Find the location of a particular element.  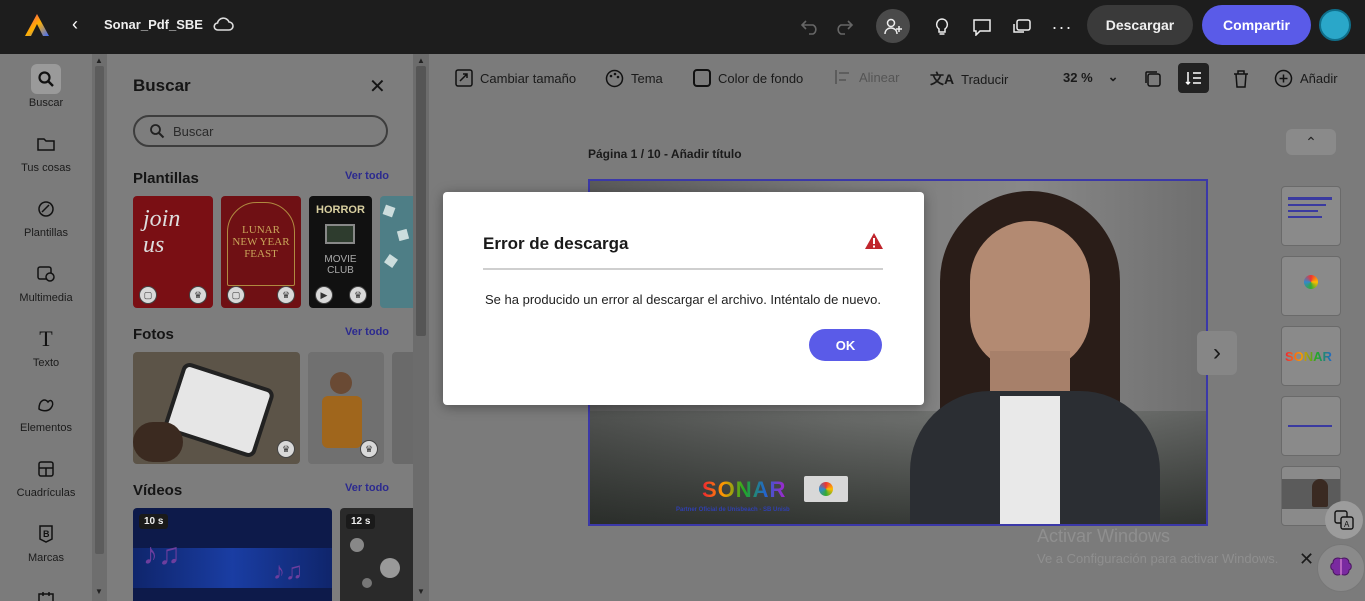

add-button: Añadir is located at coordinates (1306, 78).